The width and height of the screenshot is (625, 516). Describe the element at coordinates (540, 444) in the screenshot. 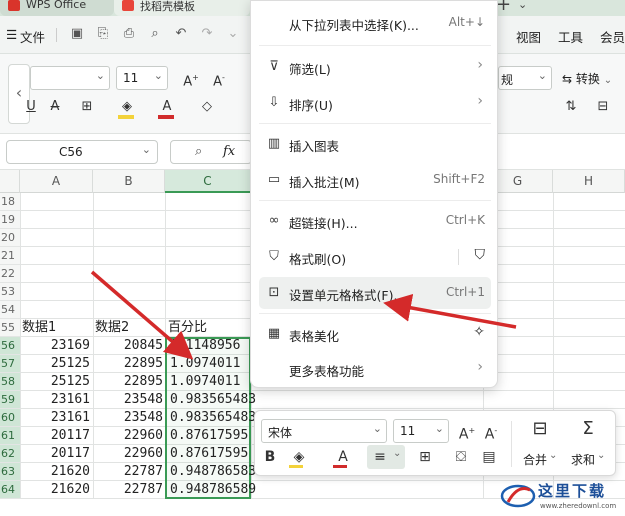

I see `merge-button: ⊟ 合并 ⌄` at that location.